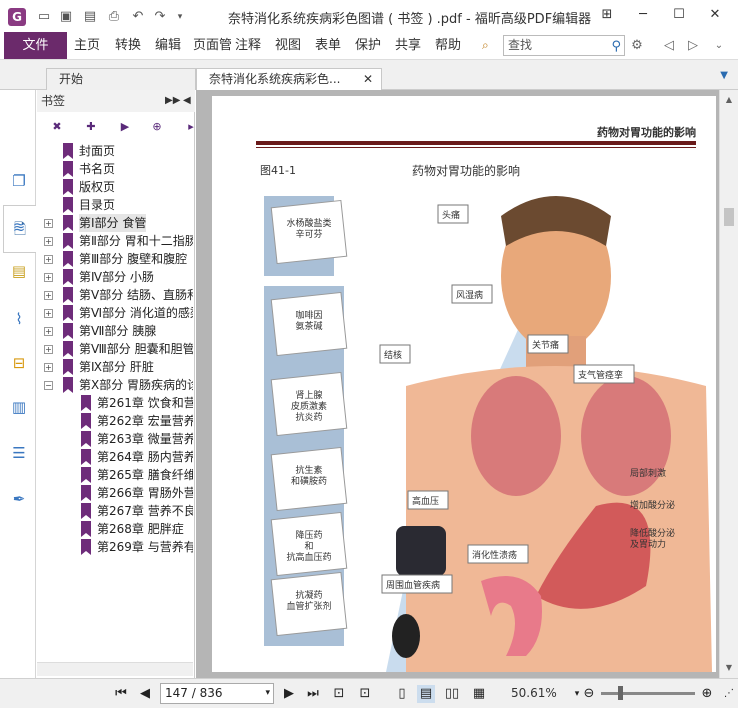  What do you see at coordinates (616, 46) in the screenshot?
I see `search-icon: ⚲` at bounding box center [616, 46].